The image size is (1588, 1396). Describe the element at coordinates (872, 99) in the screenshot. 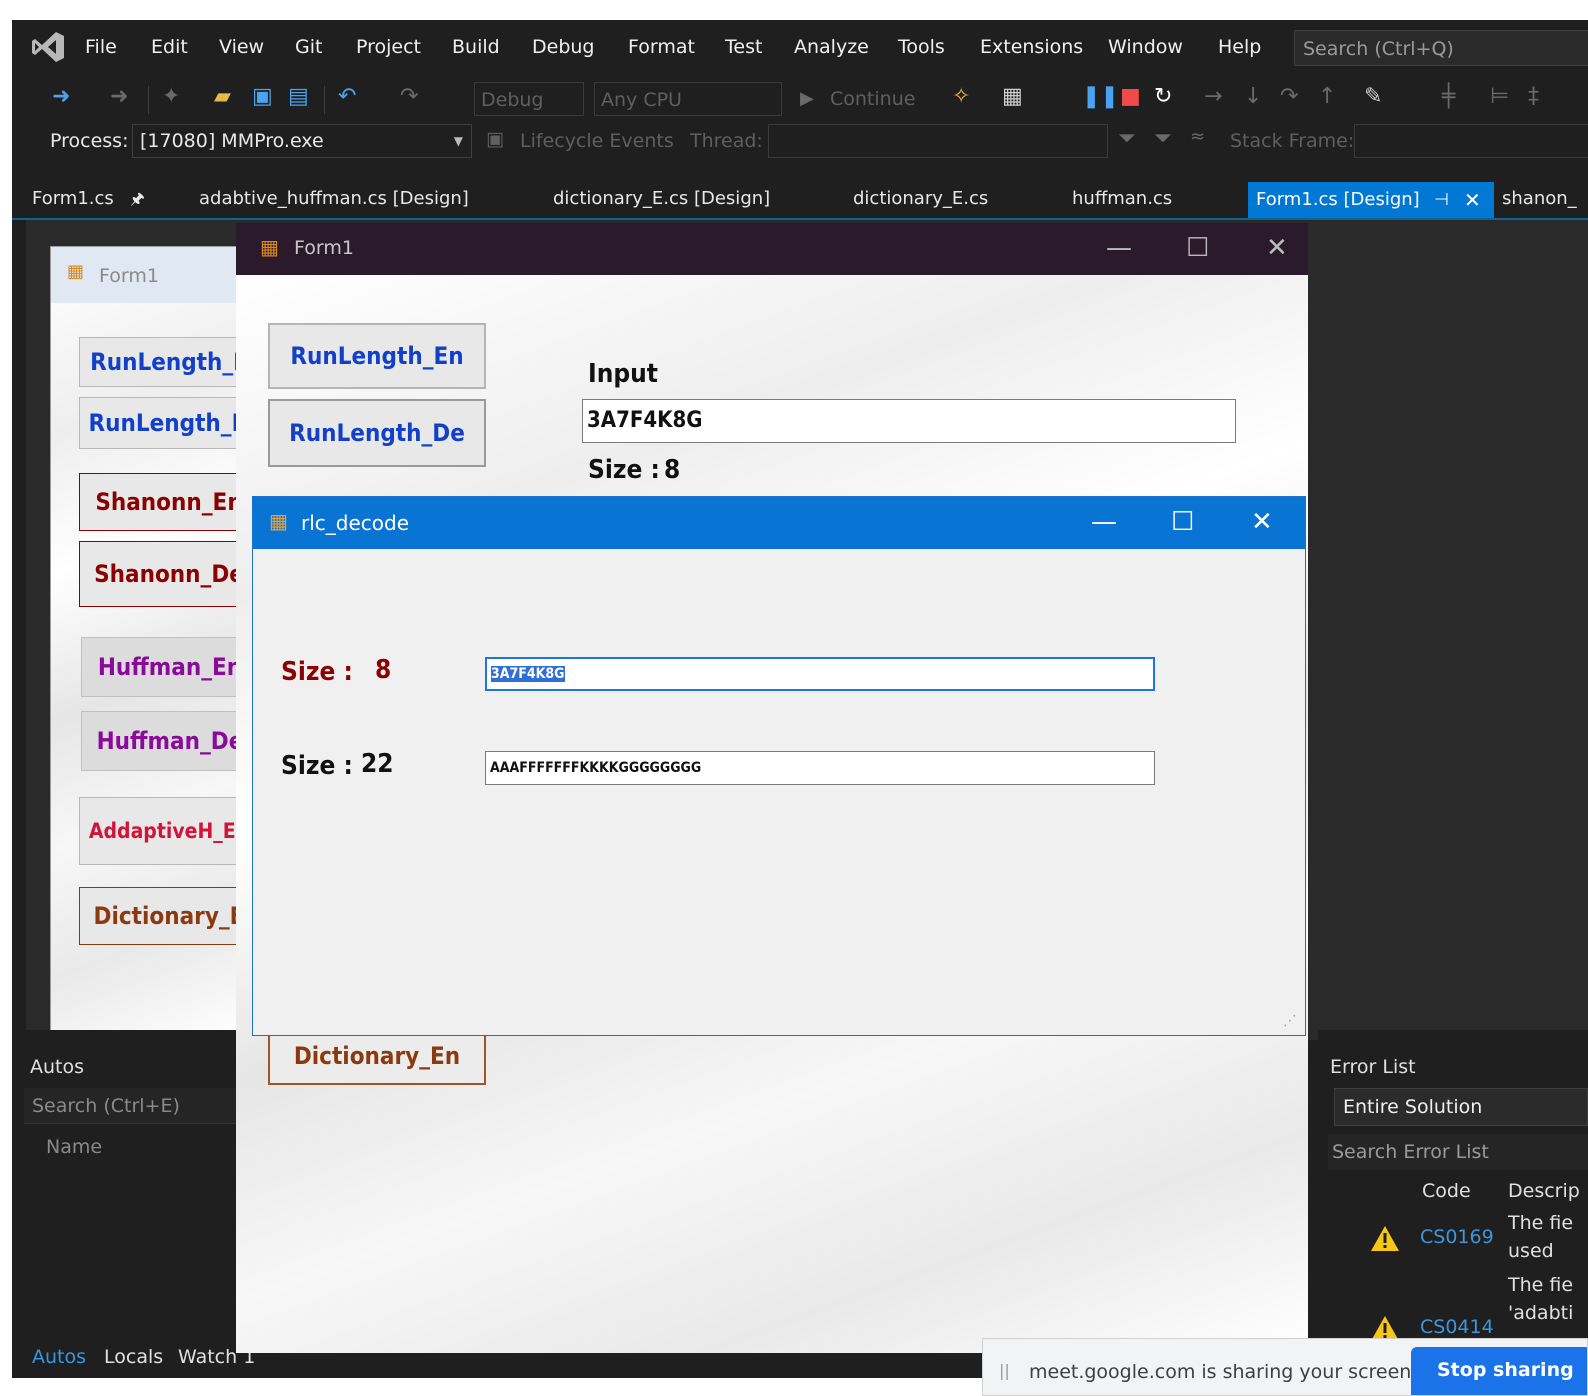

I see `continue-button: Continue` at that location.